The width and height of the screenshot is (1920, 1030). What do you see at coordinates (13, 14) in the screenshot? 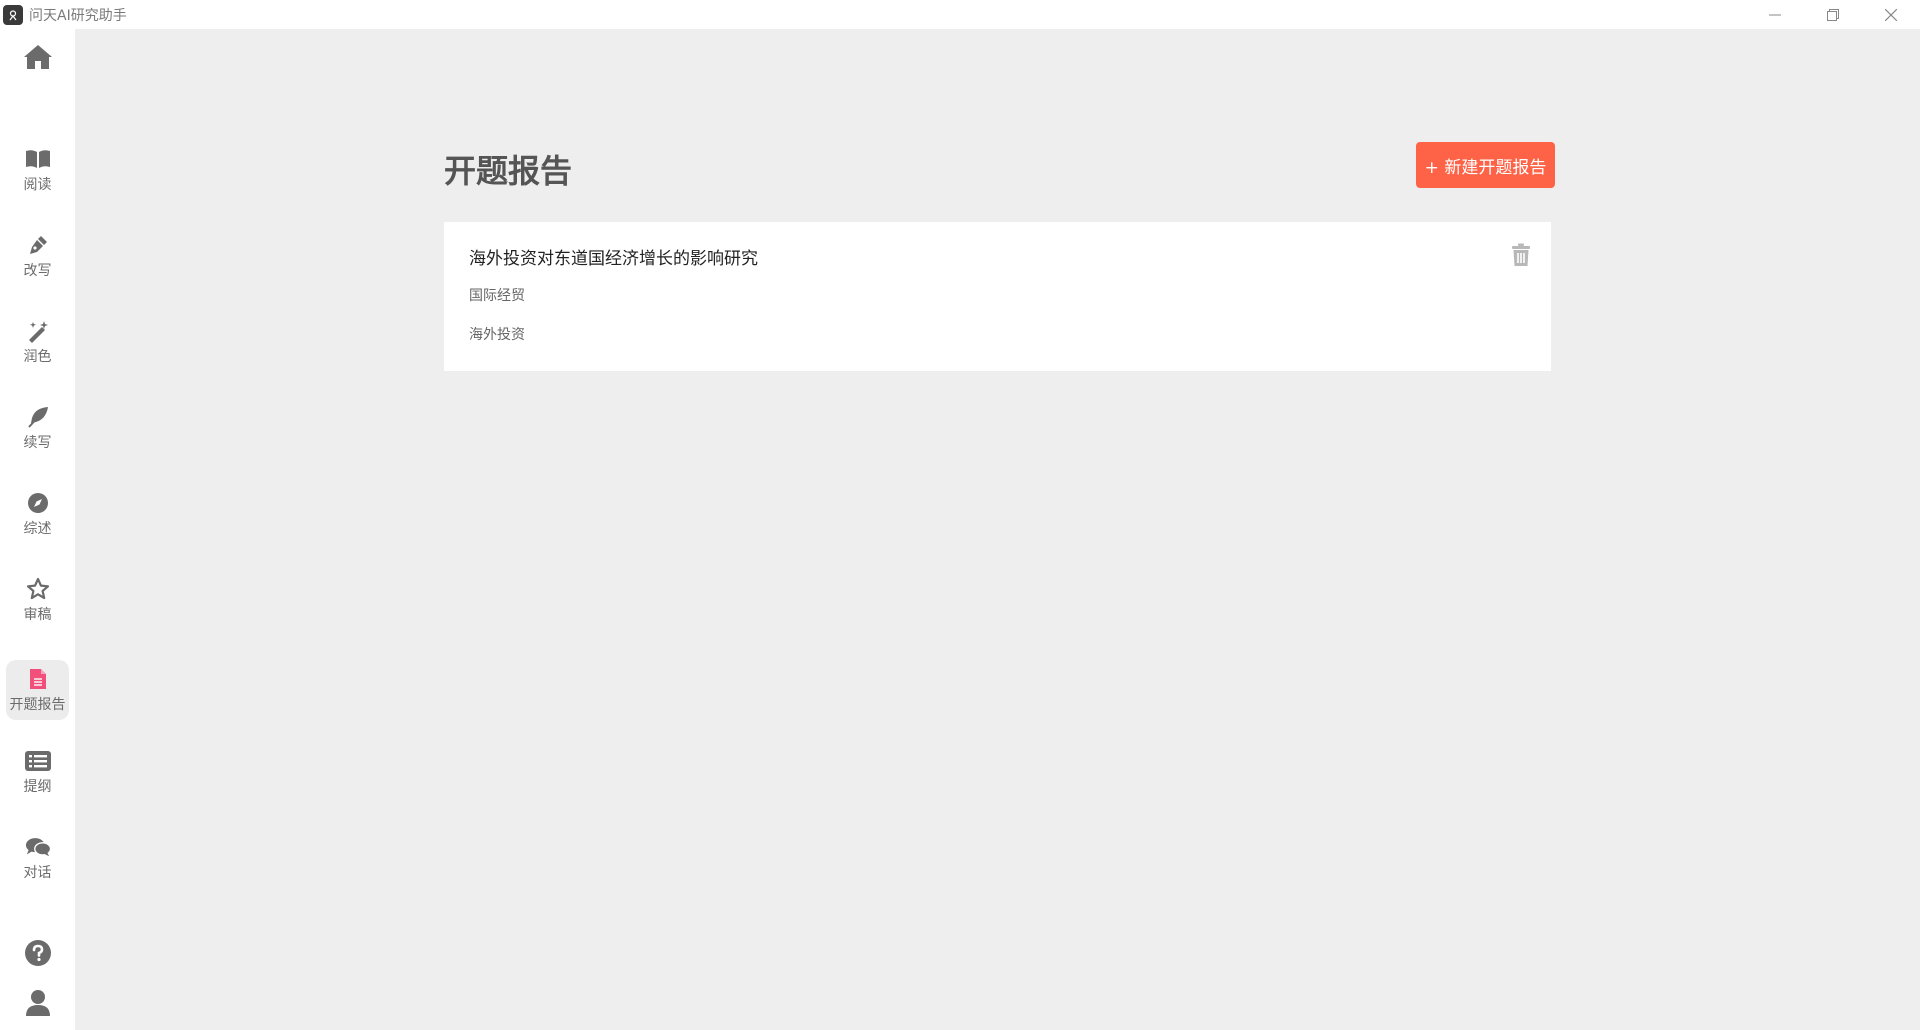
I see `app-logo-icon` at bounding box center [13, 14].